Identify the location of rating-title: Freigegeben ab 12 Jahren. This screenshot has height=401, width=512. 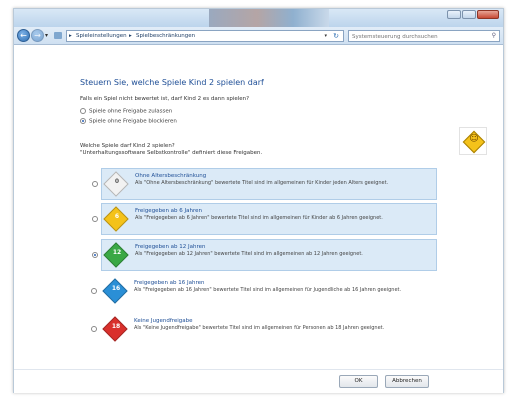
(170, 247).